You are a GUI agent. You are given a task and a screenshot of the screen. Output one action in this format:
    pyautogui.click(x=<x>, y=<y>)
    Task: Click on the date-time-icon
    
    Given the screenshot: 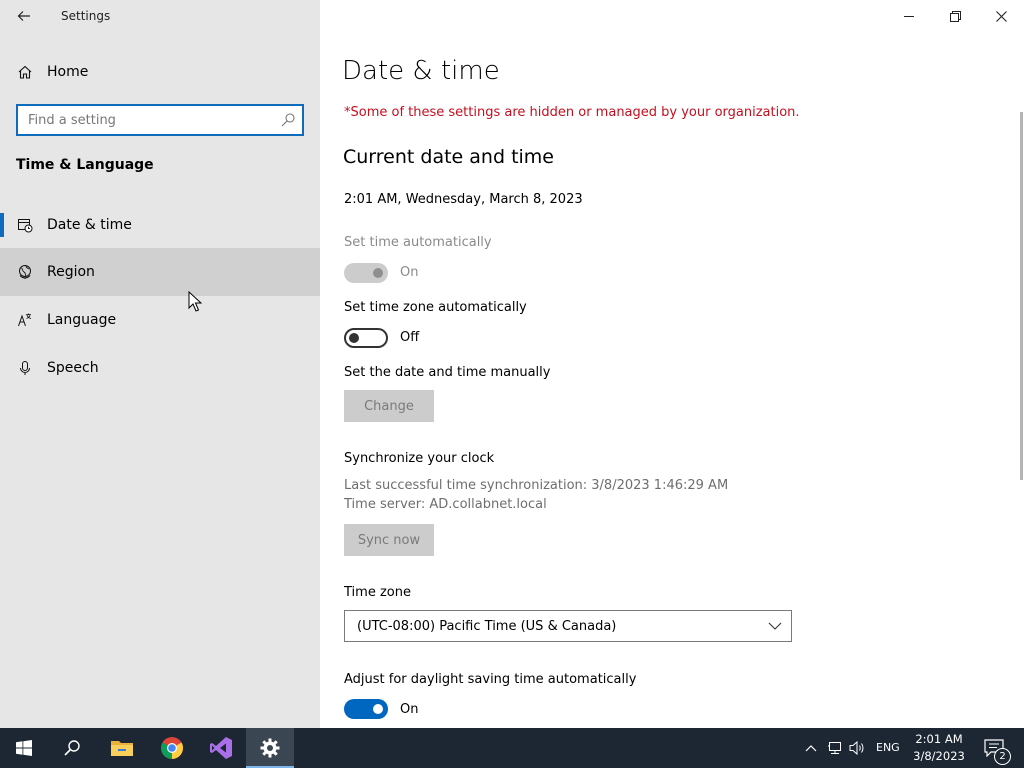 What is the action you would take?
    pyautogui.click(x=25, y=226)
    